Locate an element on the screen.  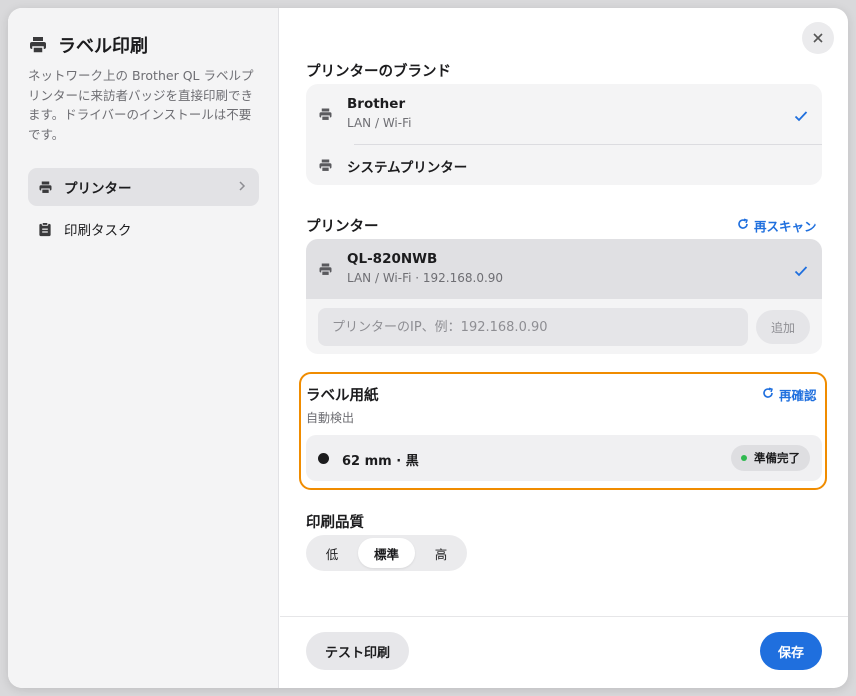
brand-option-subtitle: LAN / Wi-Fi is located at coordinates (379, 123).